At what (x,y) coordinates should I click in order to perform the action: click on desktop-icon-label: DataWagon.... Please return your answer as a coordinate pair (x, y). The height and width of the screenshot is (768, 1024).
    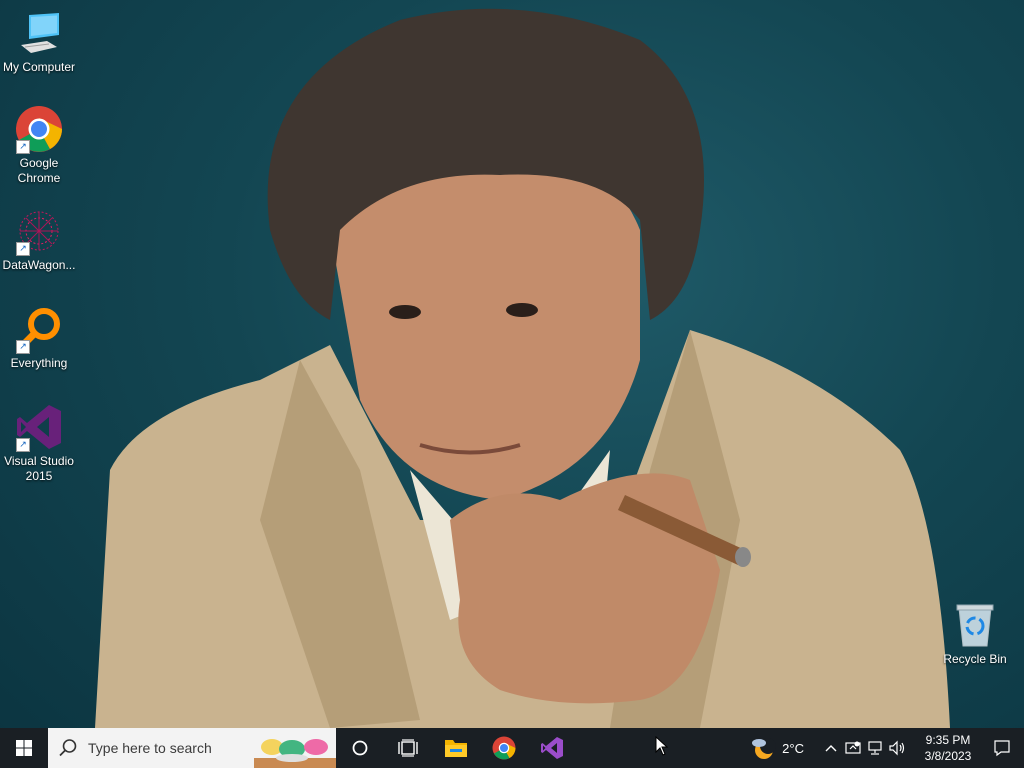
    Looking at the image, I should click on (39, 265).